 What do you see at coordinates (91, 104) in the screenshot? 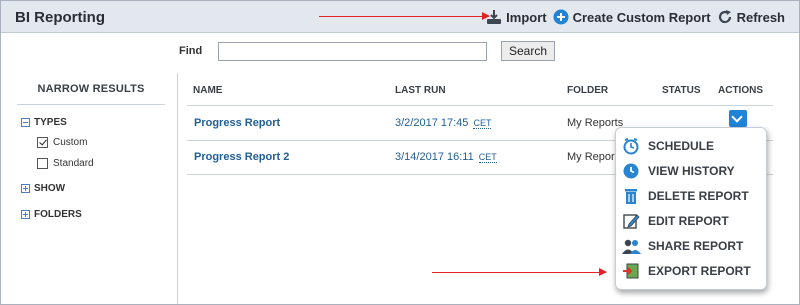
I see `divider` at bounding box center [91, 104].